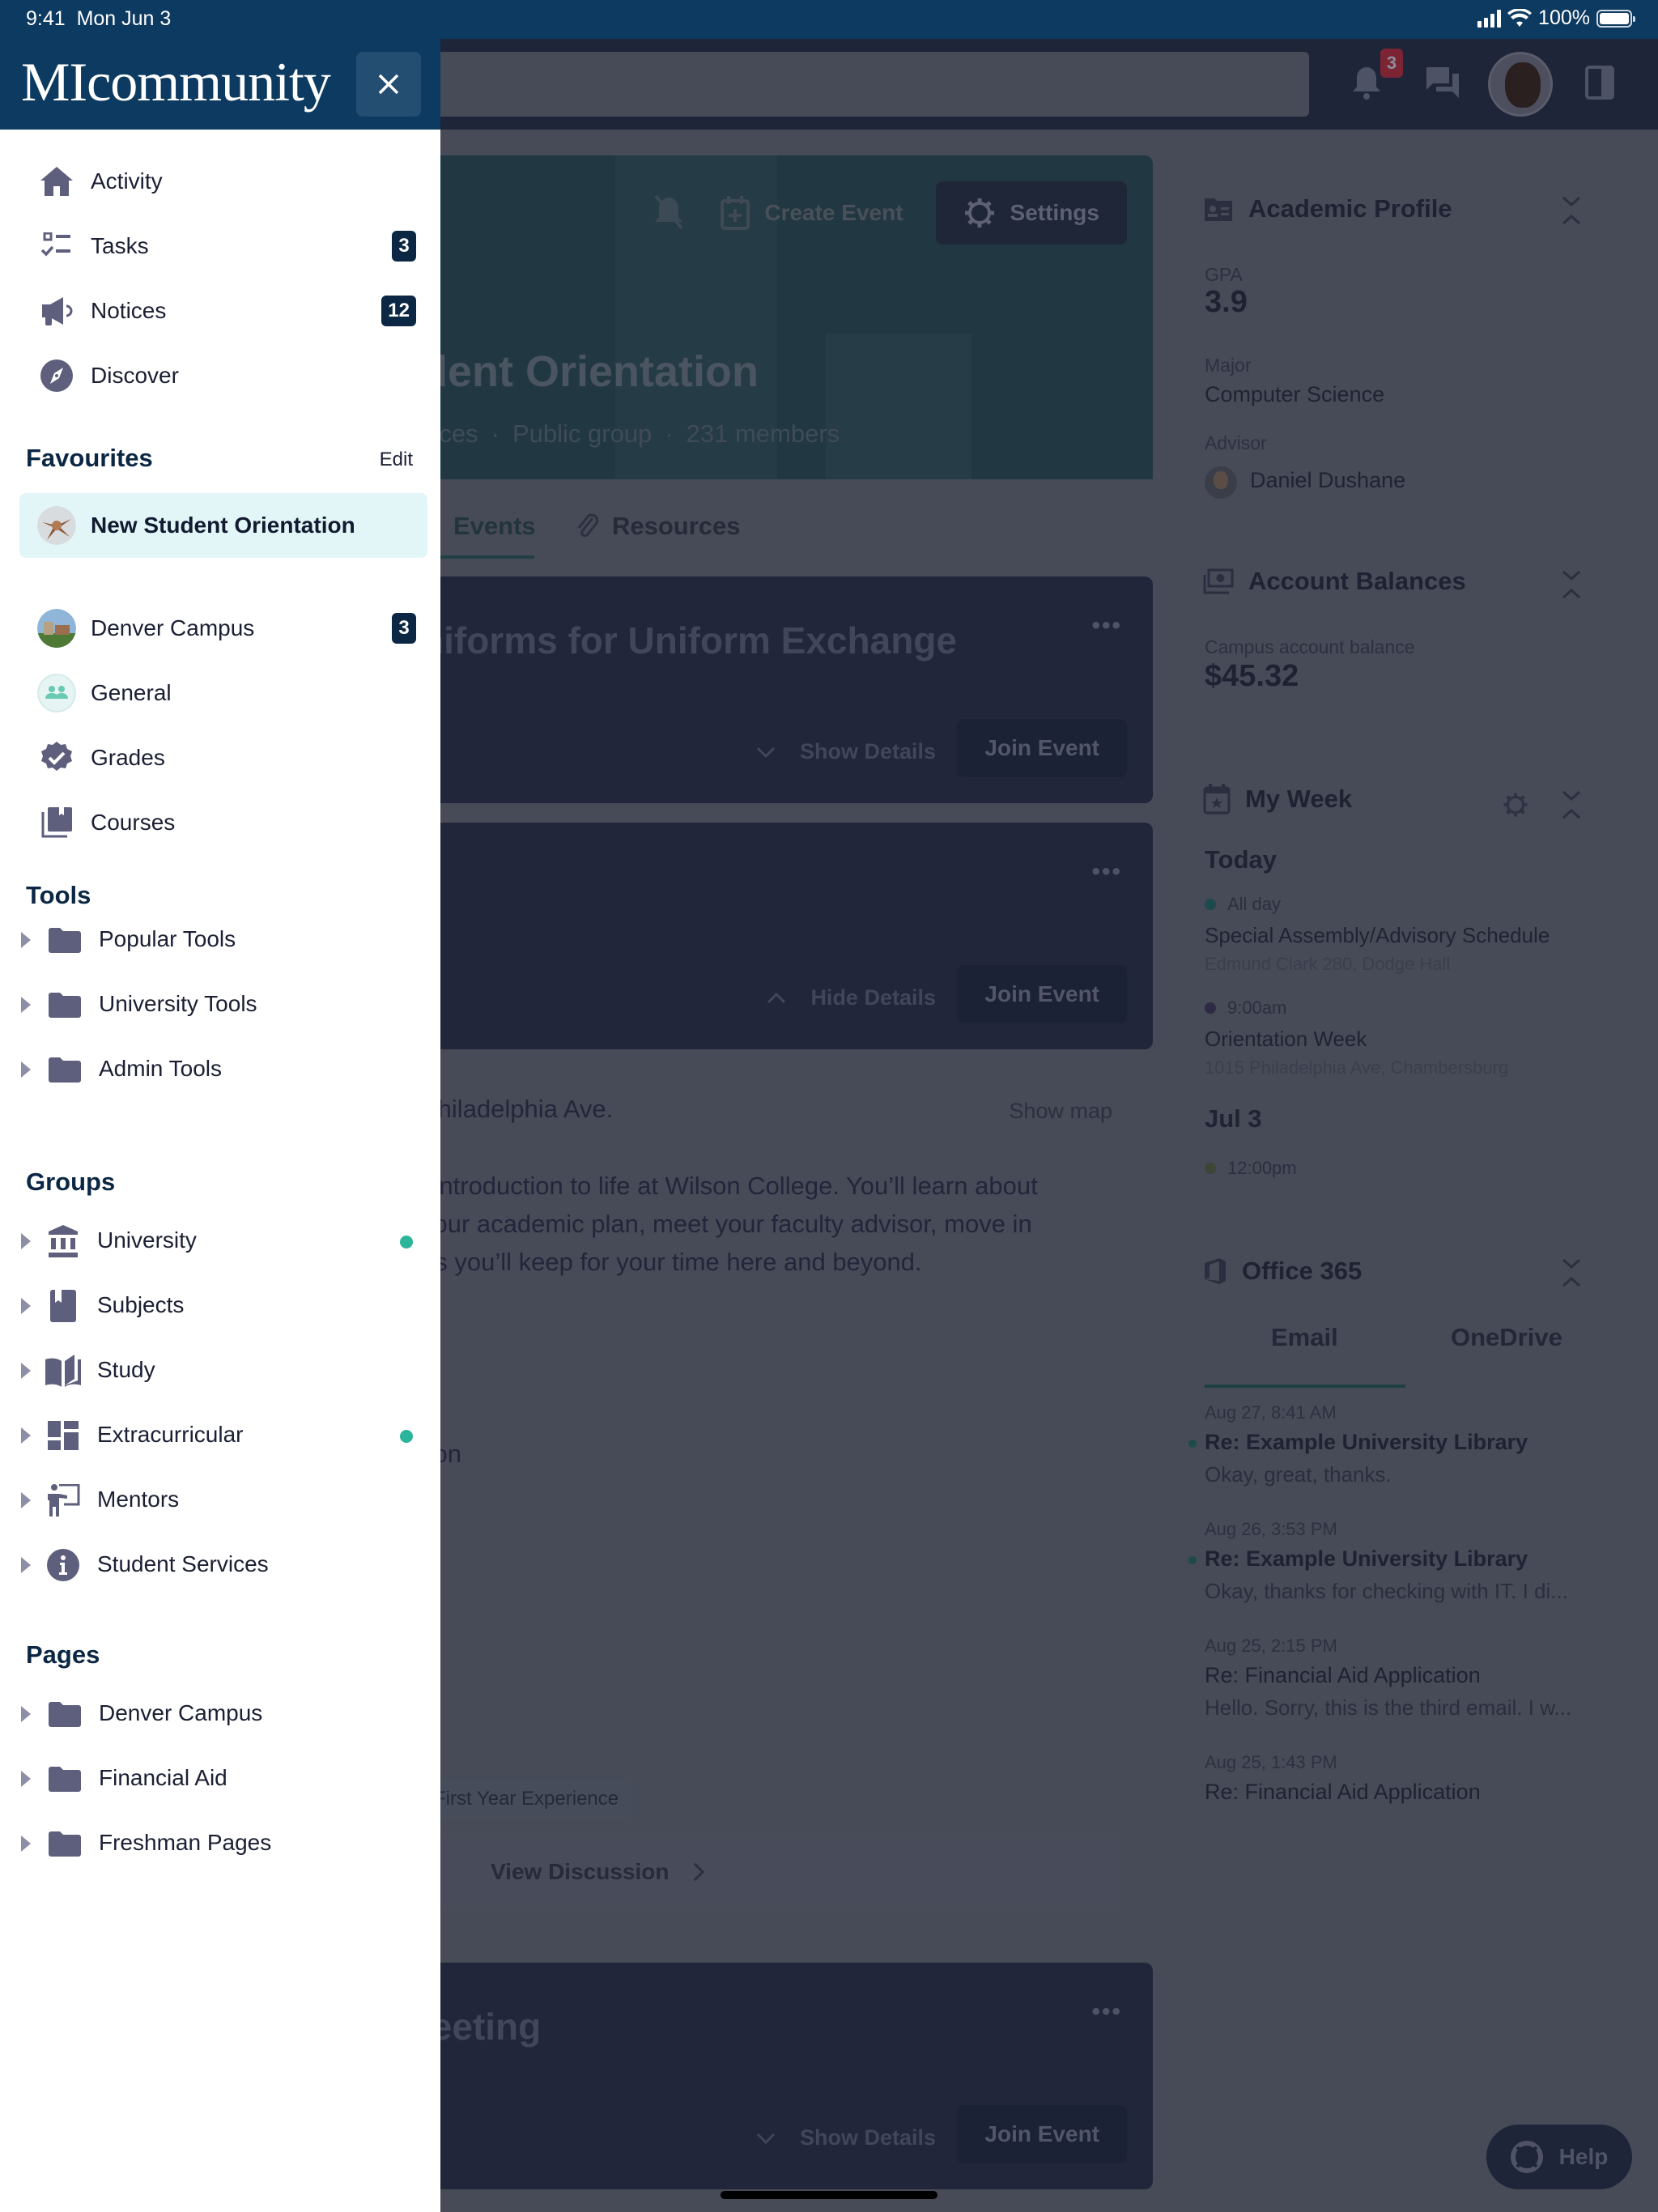  What do you see at coordinates (220, 1565) in the screenshot?
I see `group-student-services: Student Services` at bounding box center [220, 1565].